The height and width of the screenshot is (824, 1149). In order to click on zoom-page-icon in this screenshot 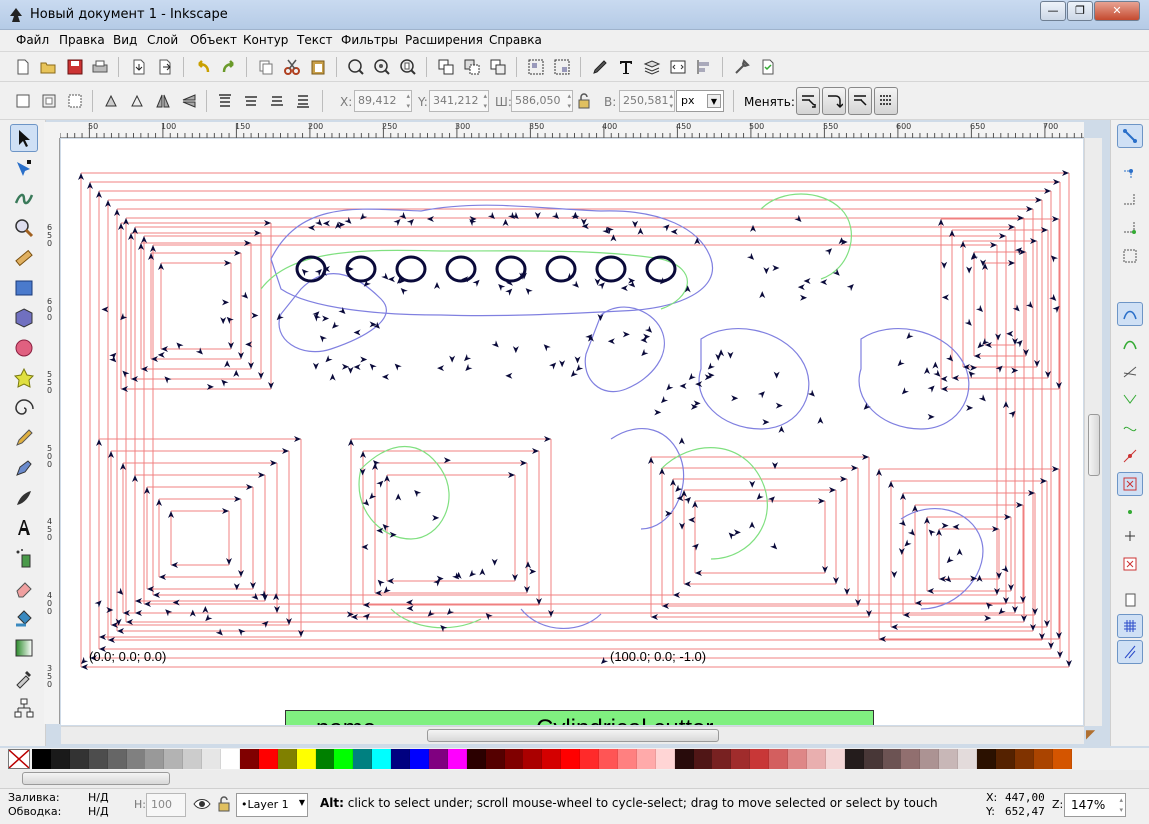, I will do `click(408, 67)`.